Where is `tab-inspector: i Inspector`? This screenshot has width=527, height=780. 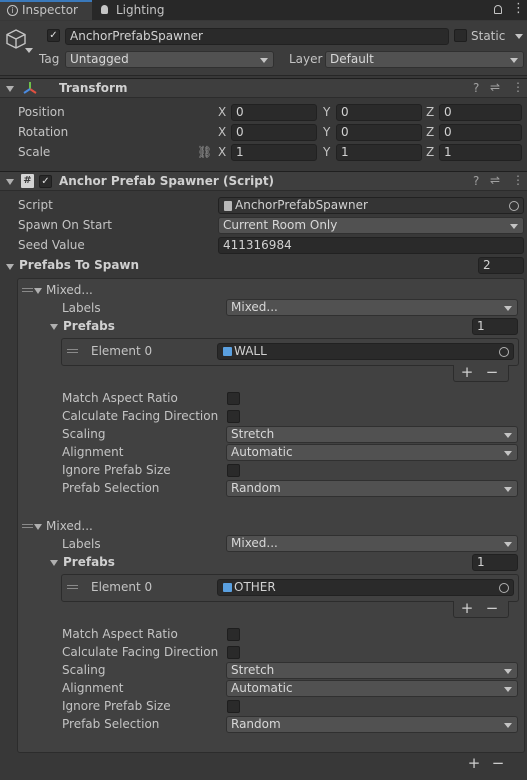
tab-inspector: i Inspector is located at coordinates (46, 10).